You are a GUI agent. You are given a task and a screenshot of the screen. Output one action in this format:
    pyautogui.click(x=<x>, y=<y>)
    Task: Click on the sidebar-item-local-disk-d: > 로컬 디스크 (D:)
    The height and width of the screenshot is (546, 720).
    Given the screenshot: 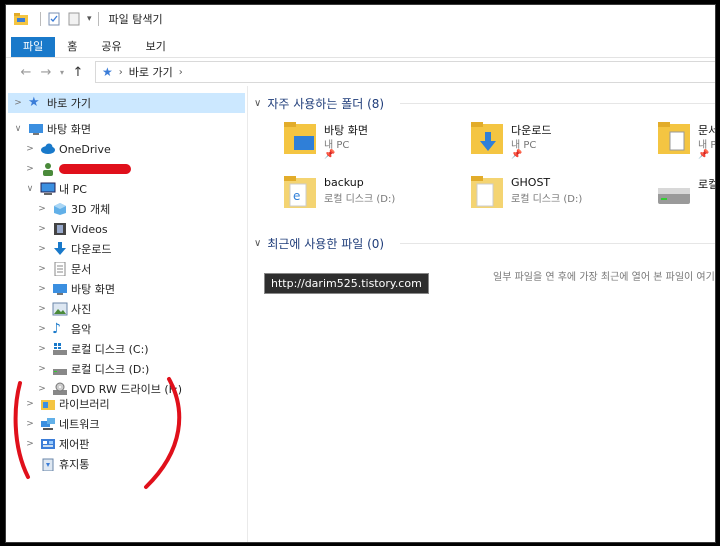 What is the action you would take?
    pyautogui.click(x=92, y=369)
    